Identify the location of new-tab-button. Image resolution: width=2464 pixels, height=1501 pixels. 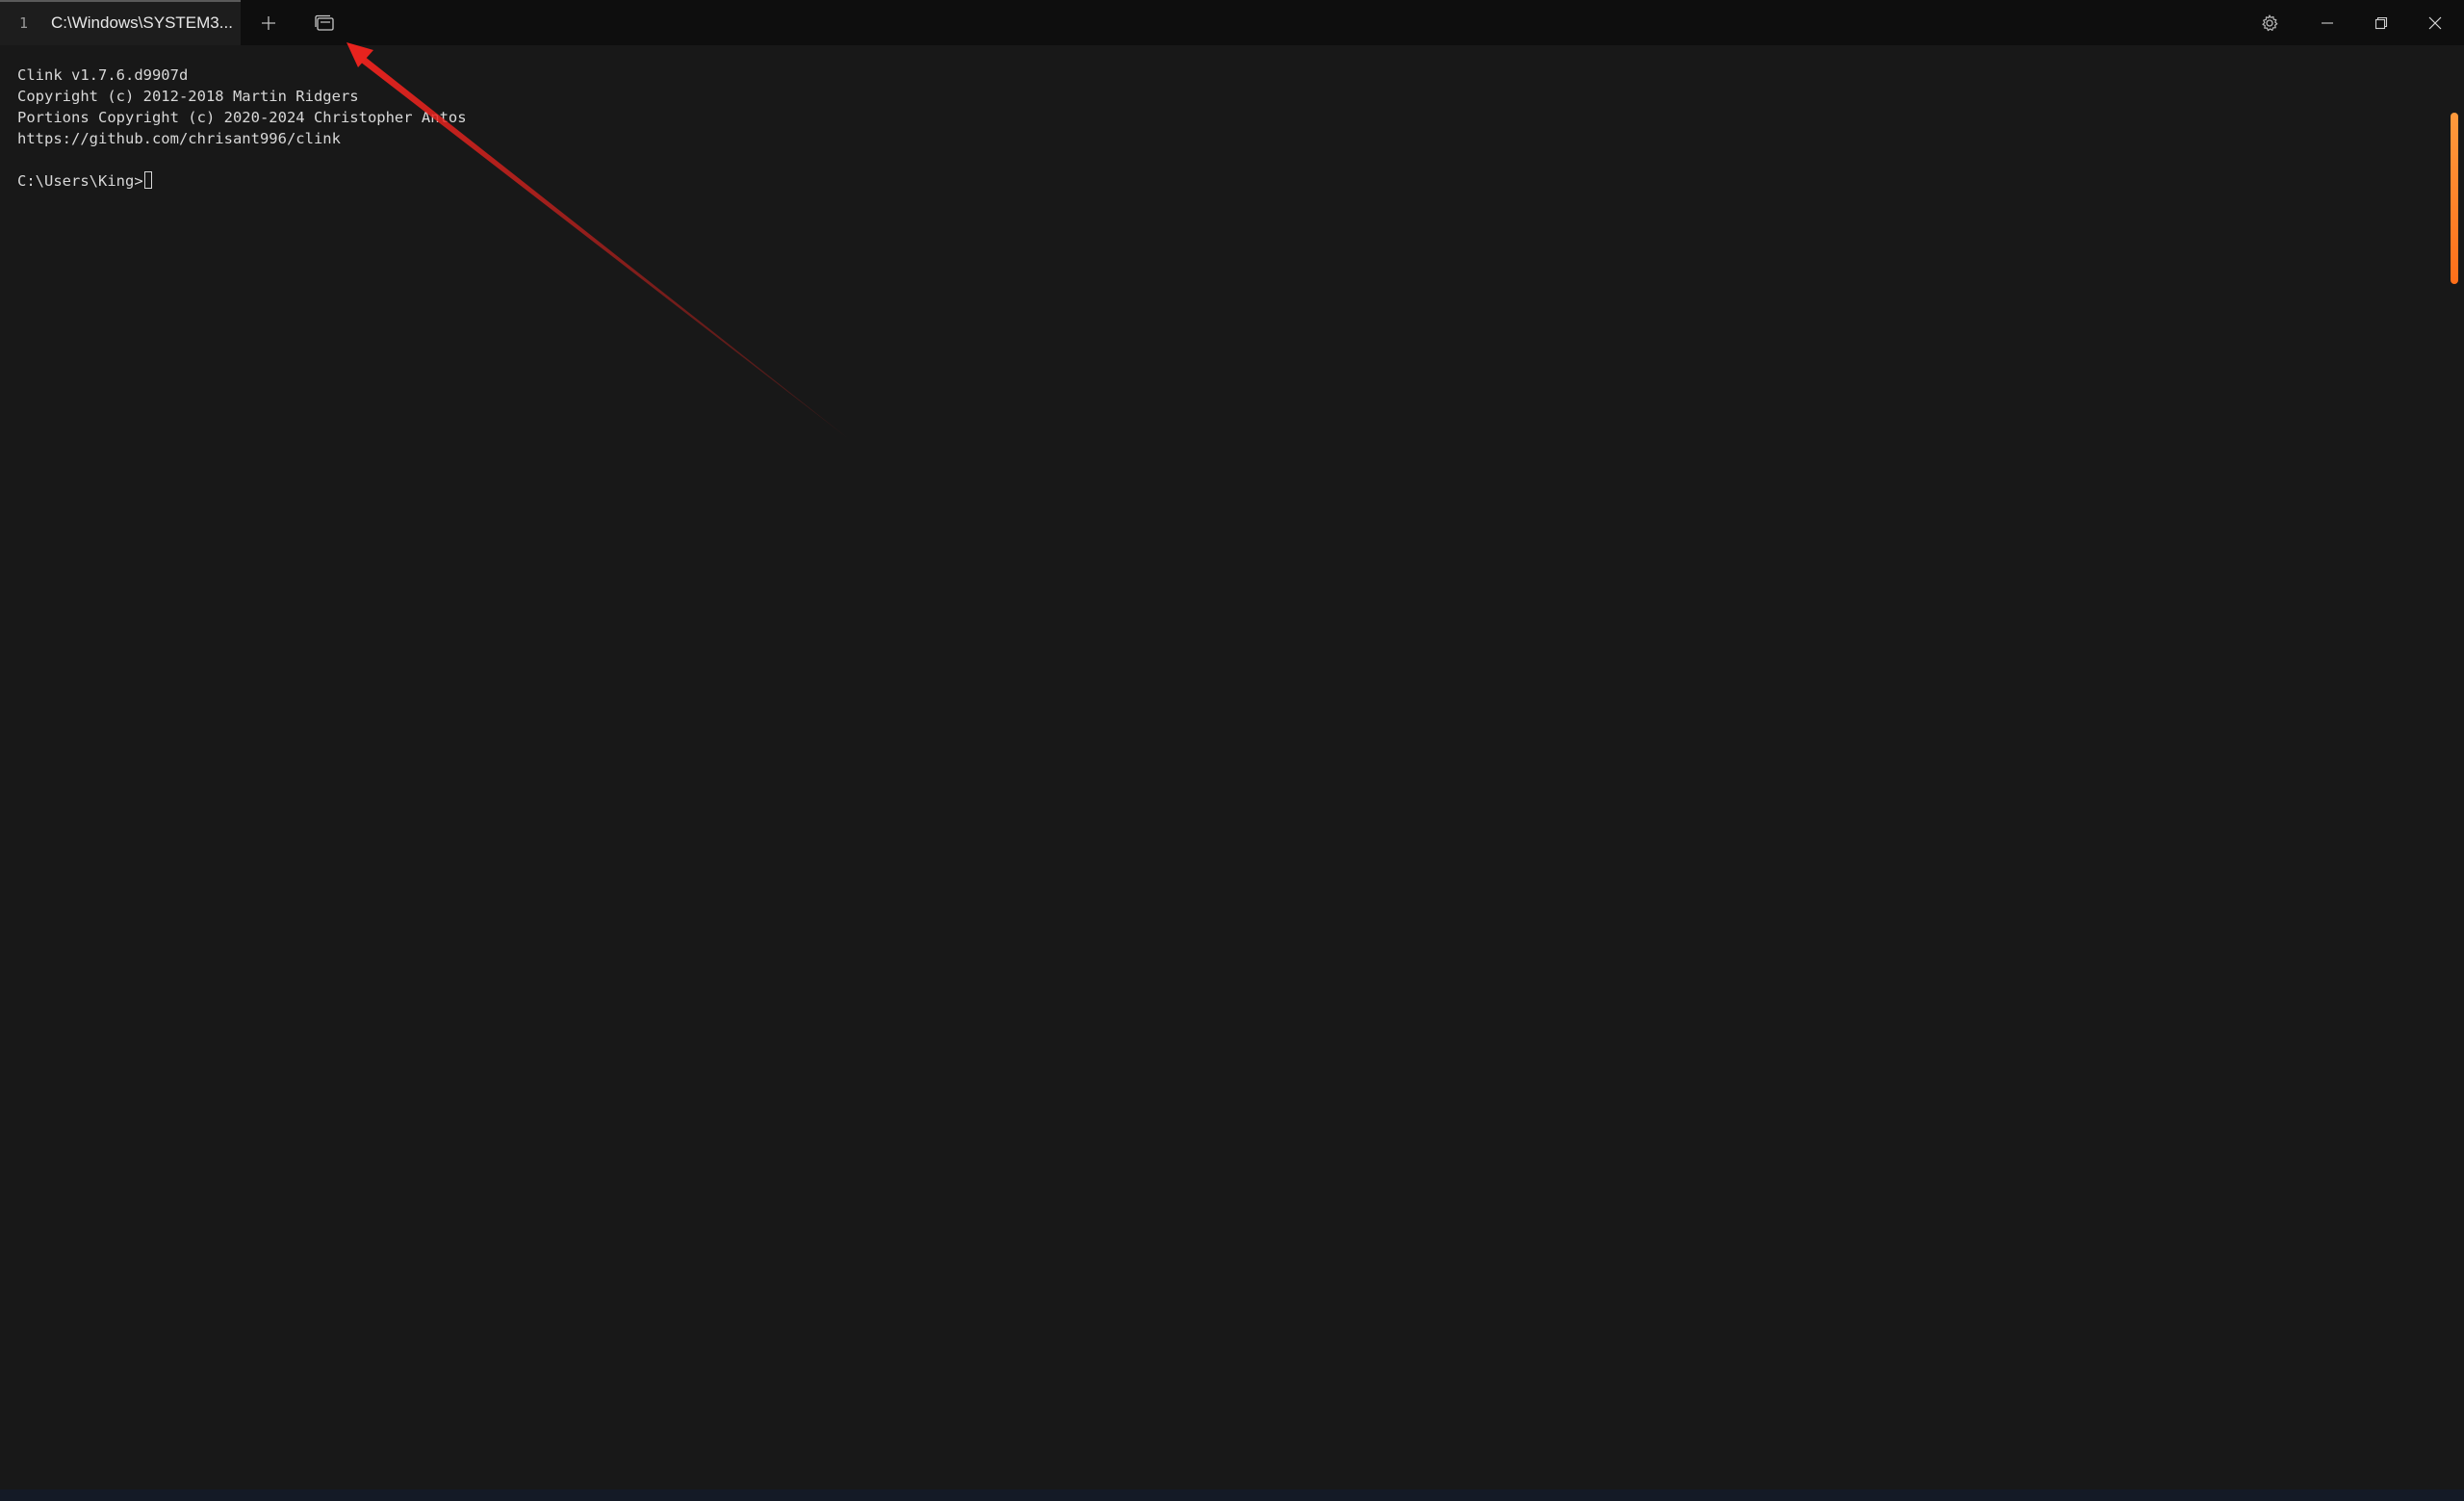
(268, 22).